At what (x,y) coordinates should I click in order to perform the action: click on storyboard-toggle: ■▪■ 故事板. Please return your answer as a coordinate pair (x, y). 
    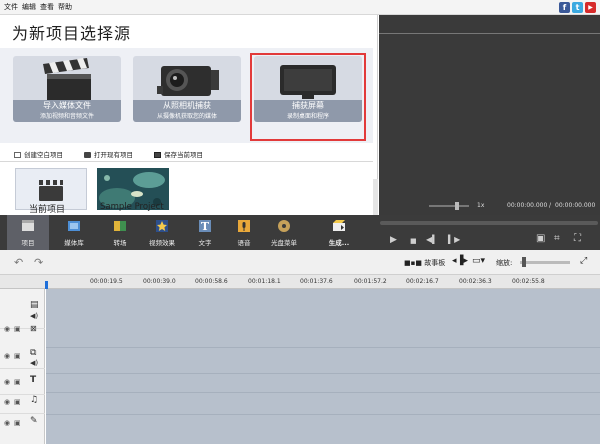
    Looking at the image, I should click on (424, 263).